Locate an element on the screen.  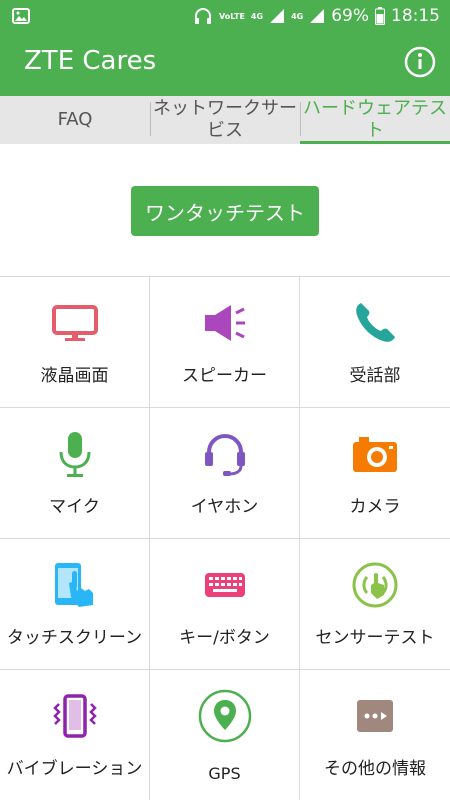
test-item-label: スピーカー is located at coordinates (224, 376).